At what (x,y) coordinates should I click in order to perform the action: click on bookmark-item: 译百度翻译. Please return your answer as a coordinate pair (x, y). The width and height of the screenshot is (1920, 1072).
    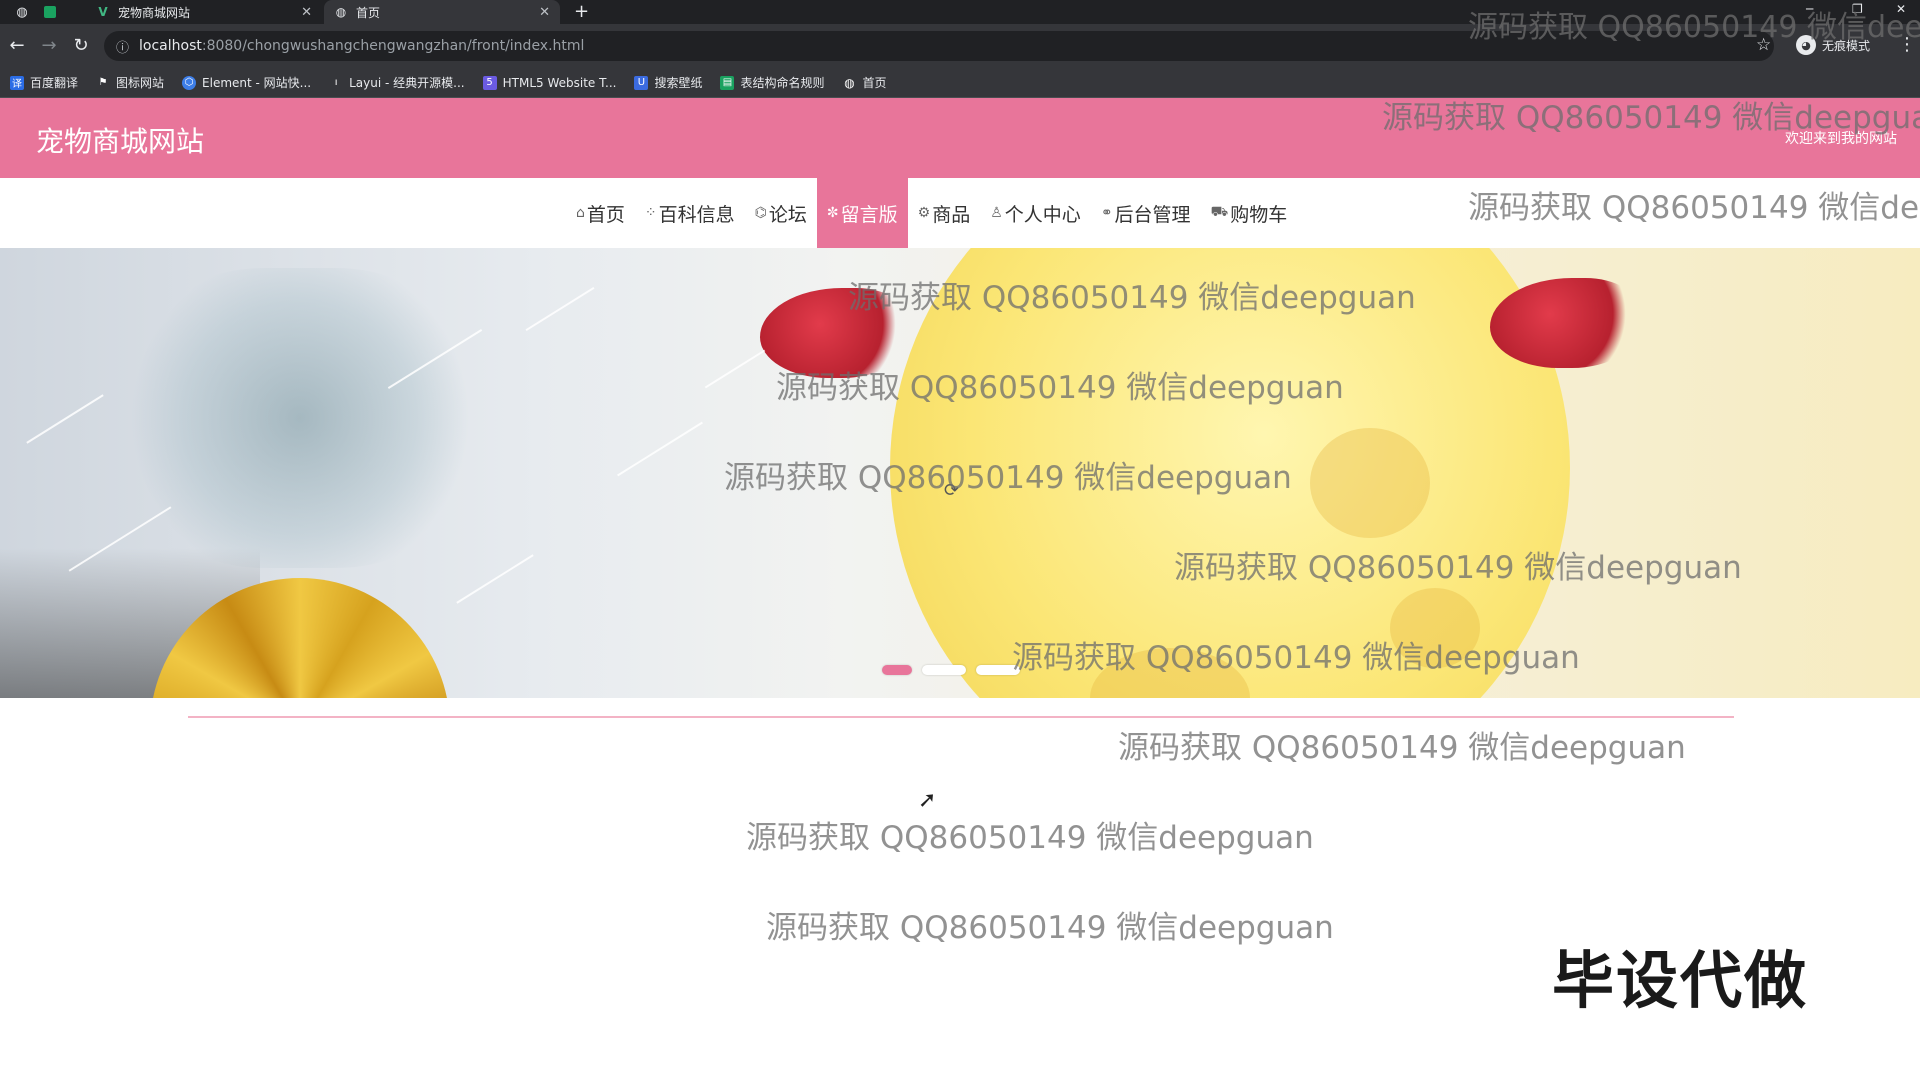
    Looking at the image, I should click on (44, 82).